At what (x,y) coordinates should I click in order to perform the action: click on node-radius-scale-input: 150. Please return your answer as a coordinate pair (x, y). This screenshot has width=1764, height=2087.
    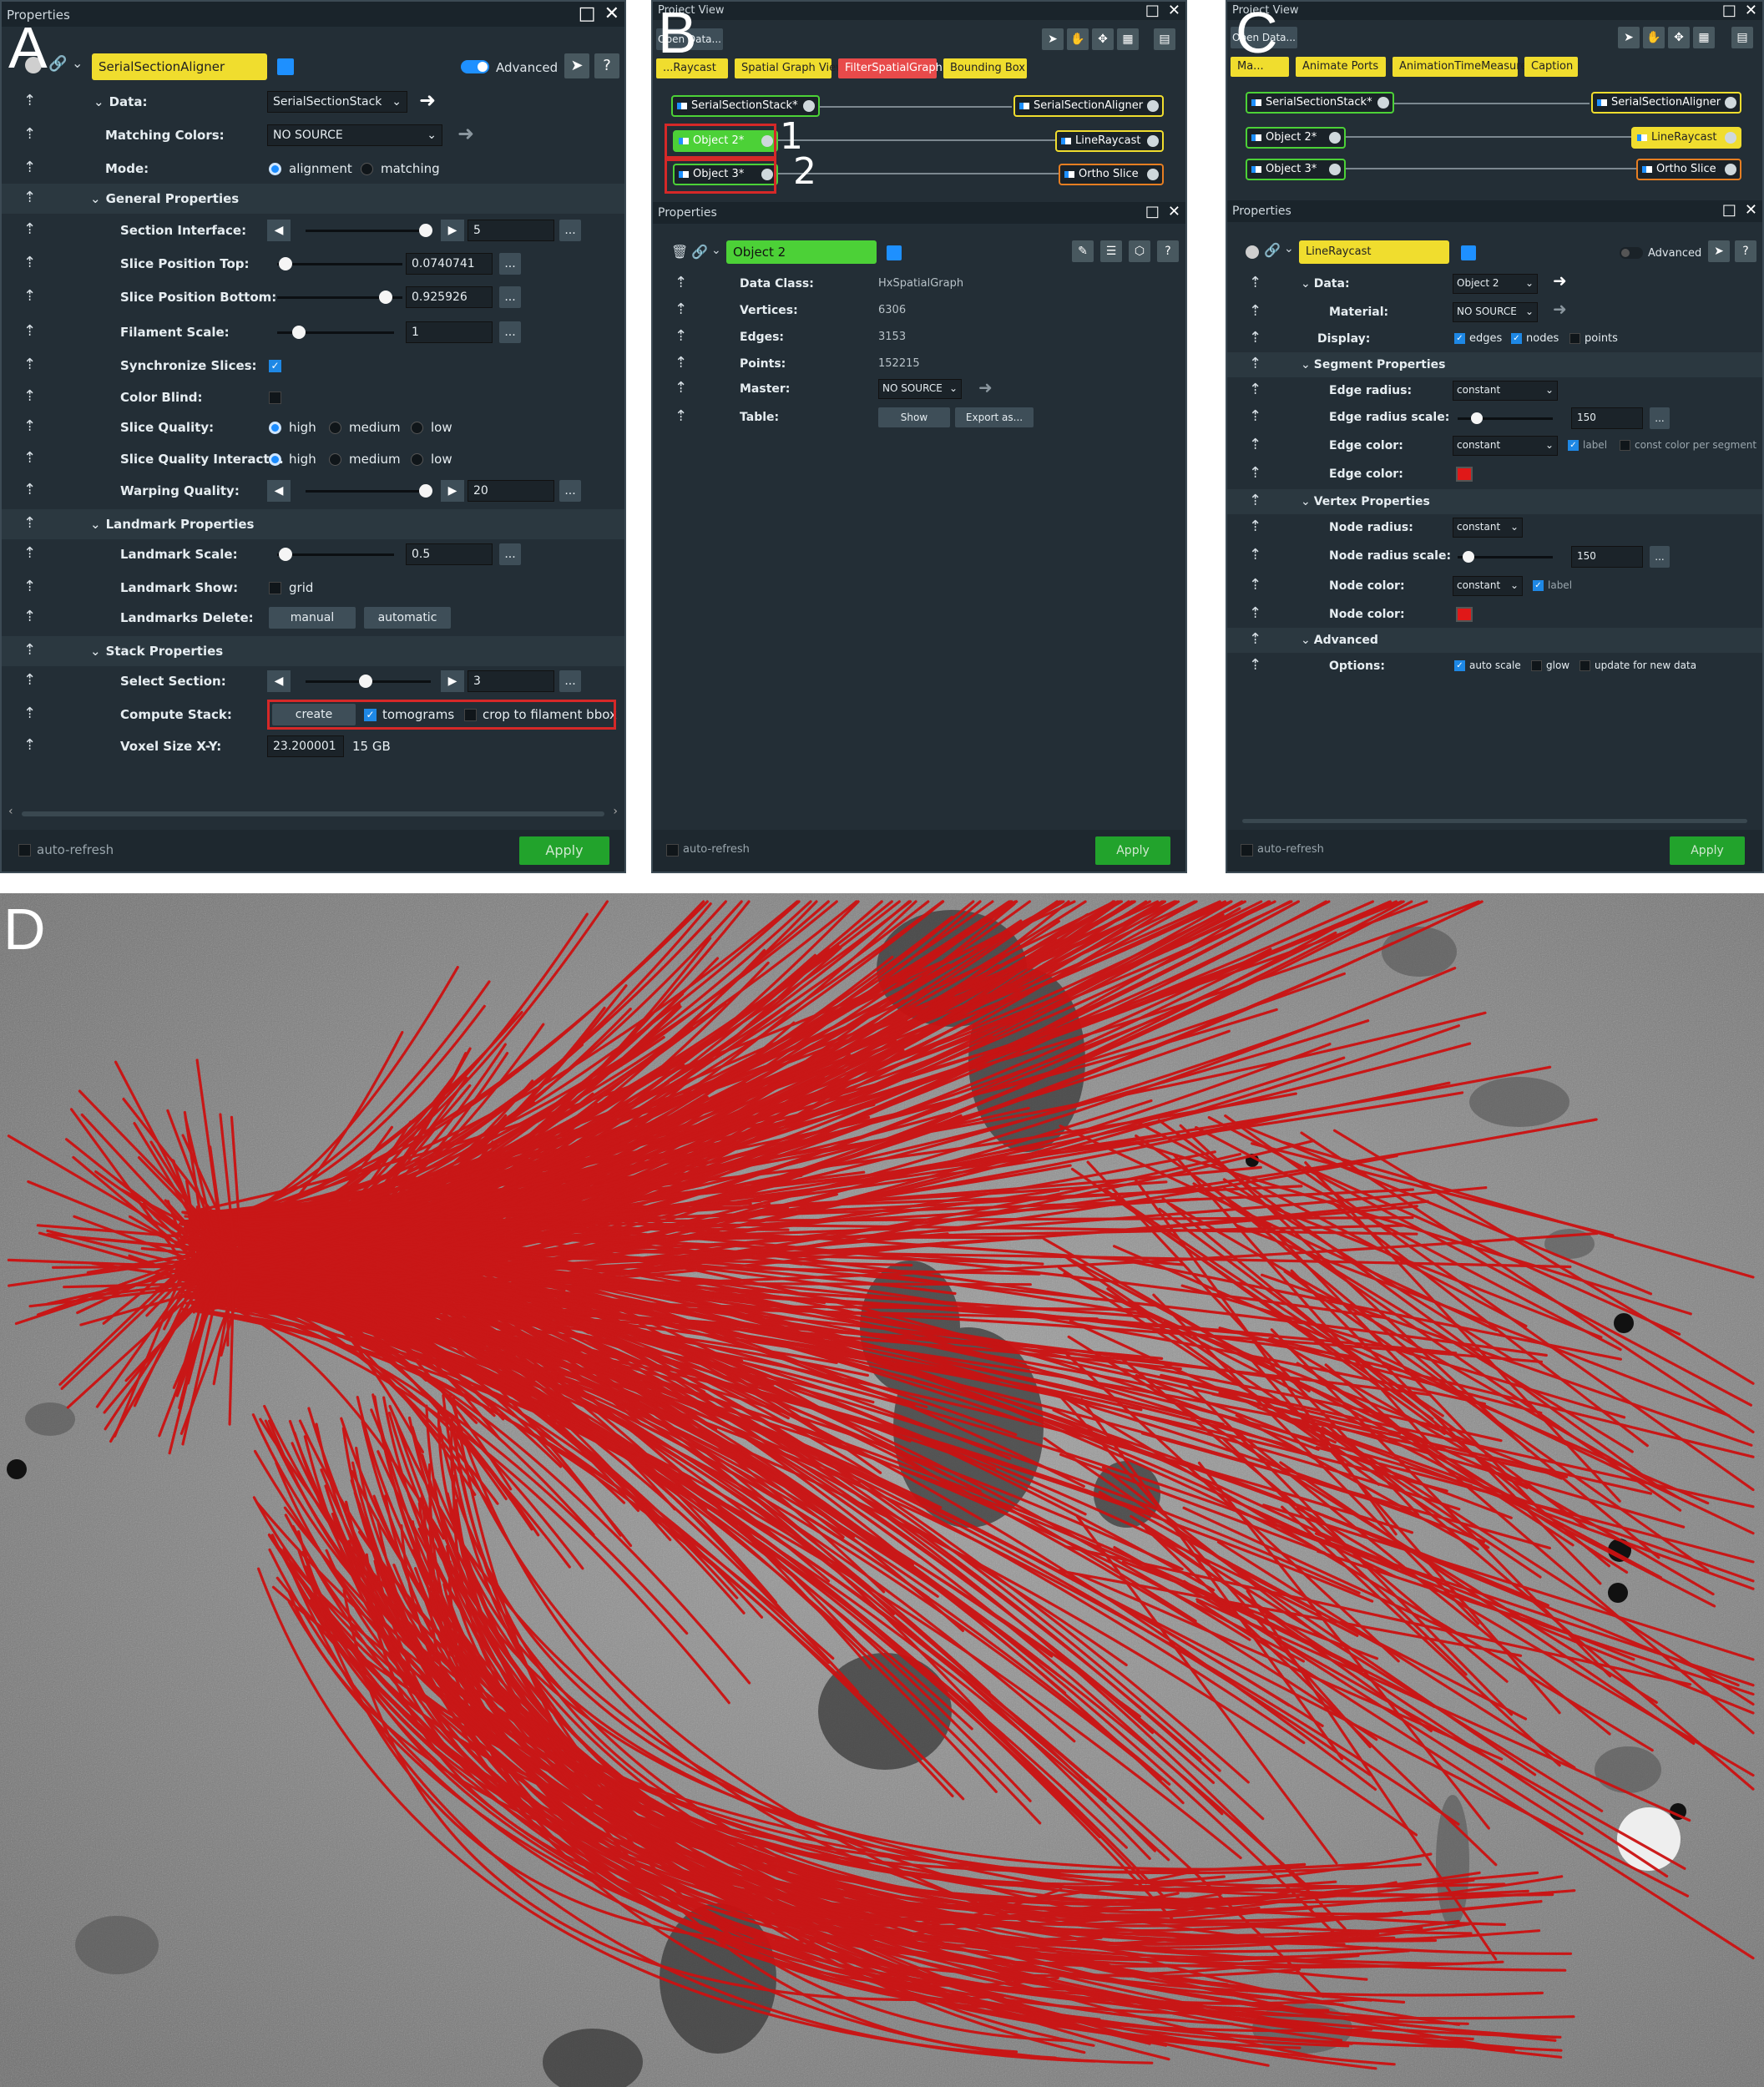
    Looking at the image, I should click on (1607, 557).